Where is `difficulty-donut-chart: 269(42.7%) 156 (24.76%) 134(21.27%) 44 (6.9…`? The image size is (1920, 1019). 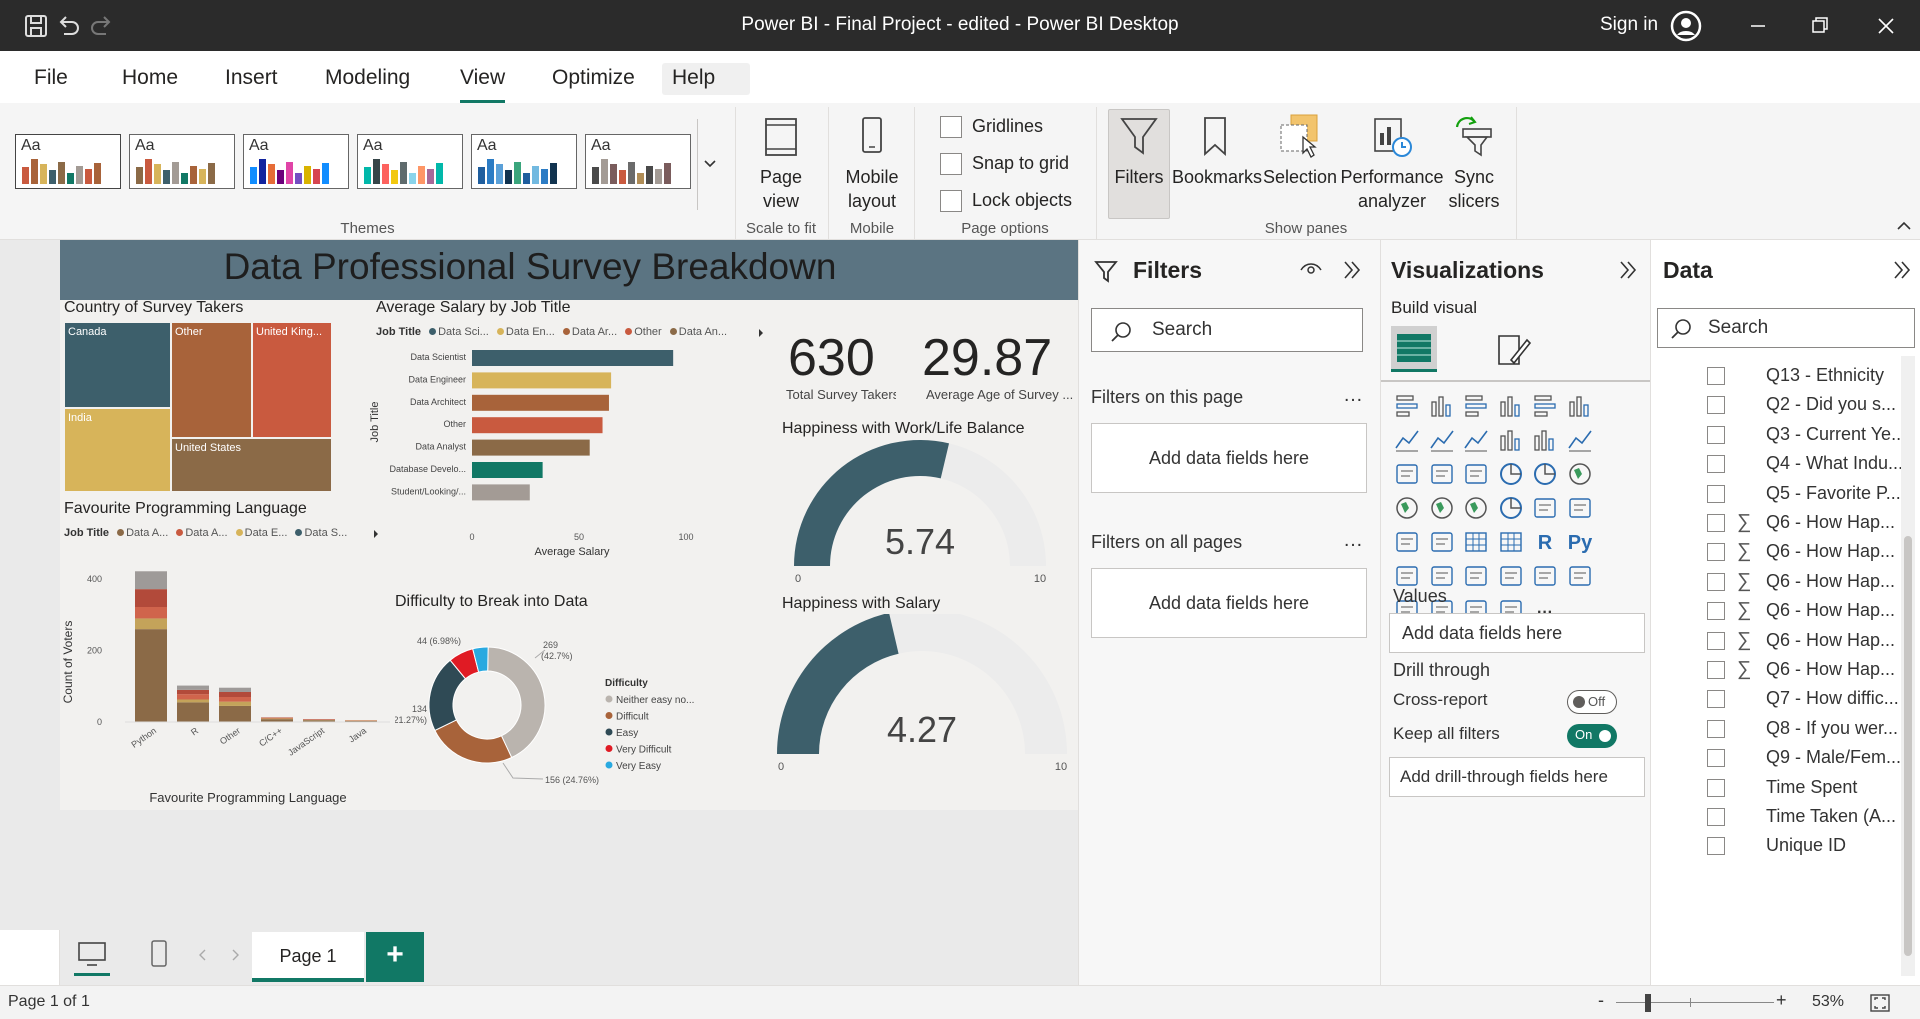
difficulty-donut-chart: 269(42.7%) 156 (24.76%) 134(21.27%) 44 (6.9… is located at coordinates (565, 703).